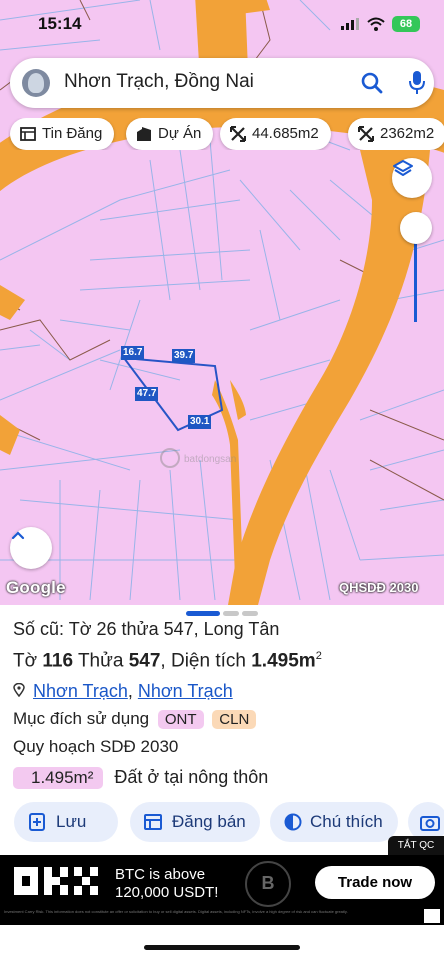  I want to click on land-use-purpose: Mục đích sử dụng ONT CLN, so click(135, 719).